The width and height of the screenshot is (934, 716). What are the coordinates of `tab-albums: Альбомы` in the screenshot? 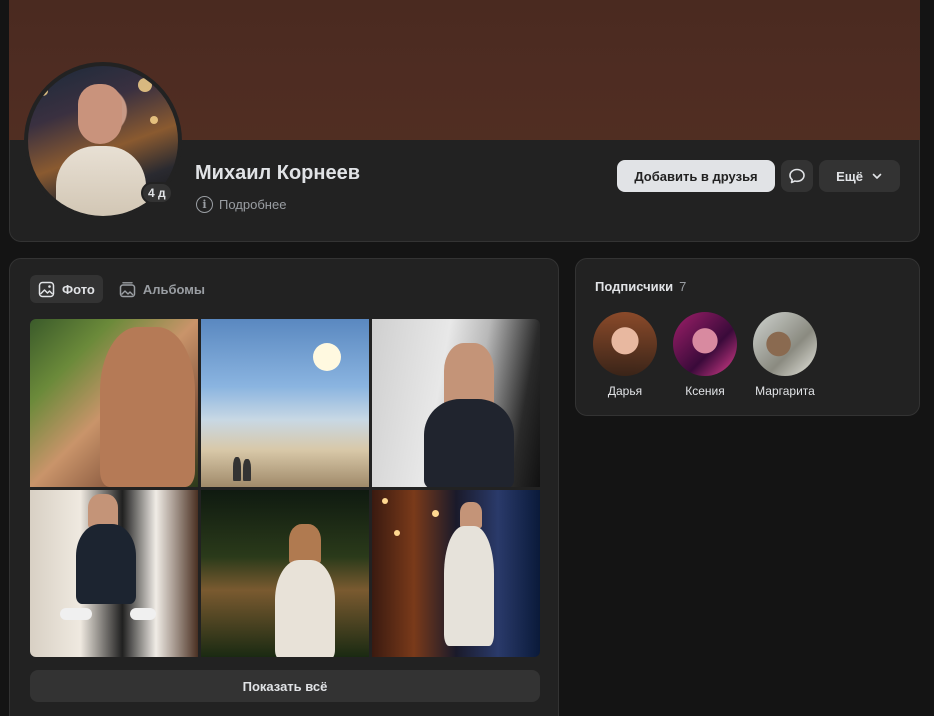 It's located at (162, 289).